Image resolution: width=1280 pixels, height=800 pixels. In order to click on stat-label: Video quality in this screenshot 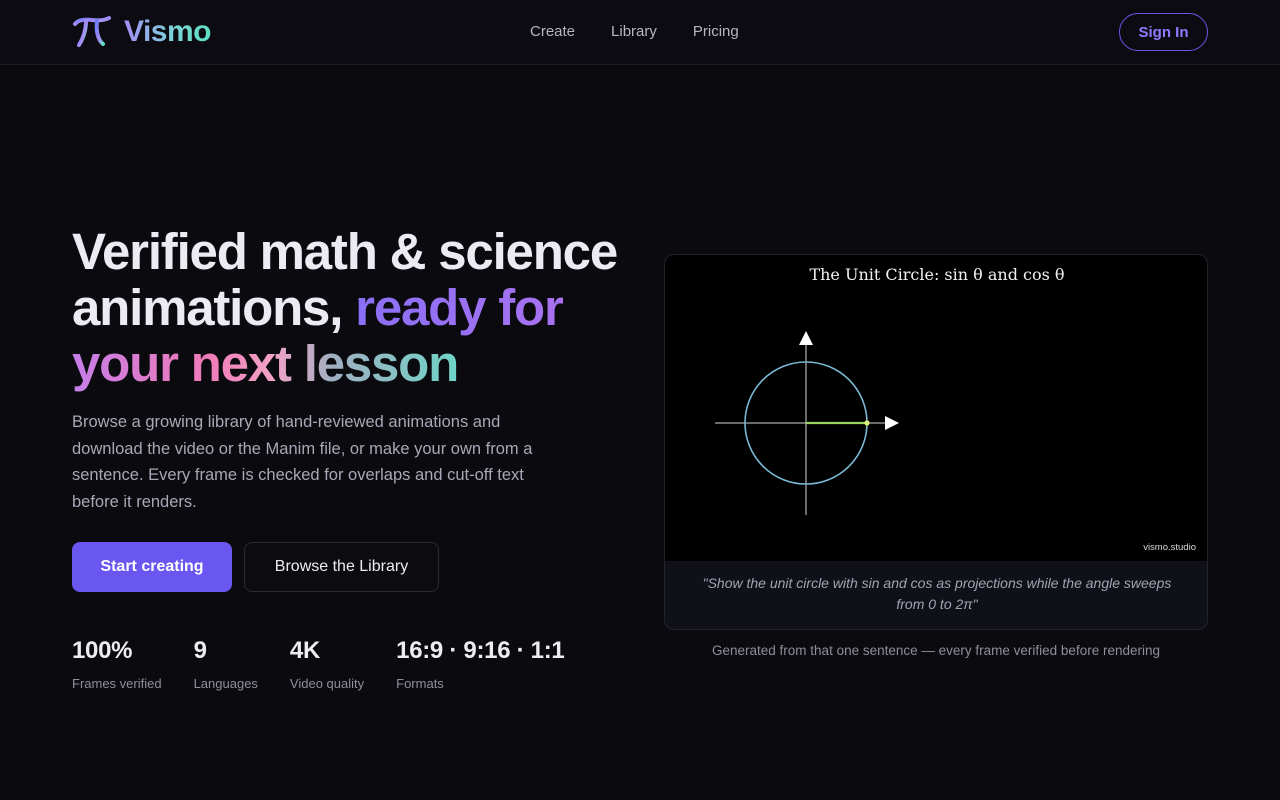, I will do `click(327, 683)`.